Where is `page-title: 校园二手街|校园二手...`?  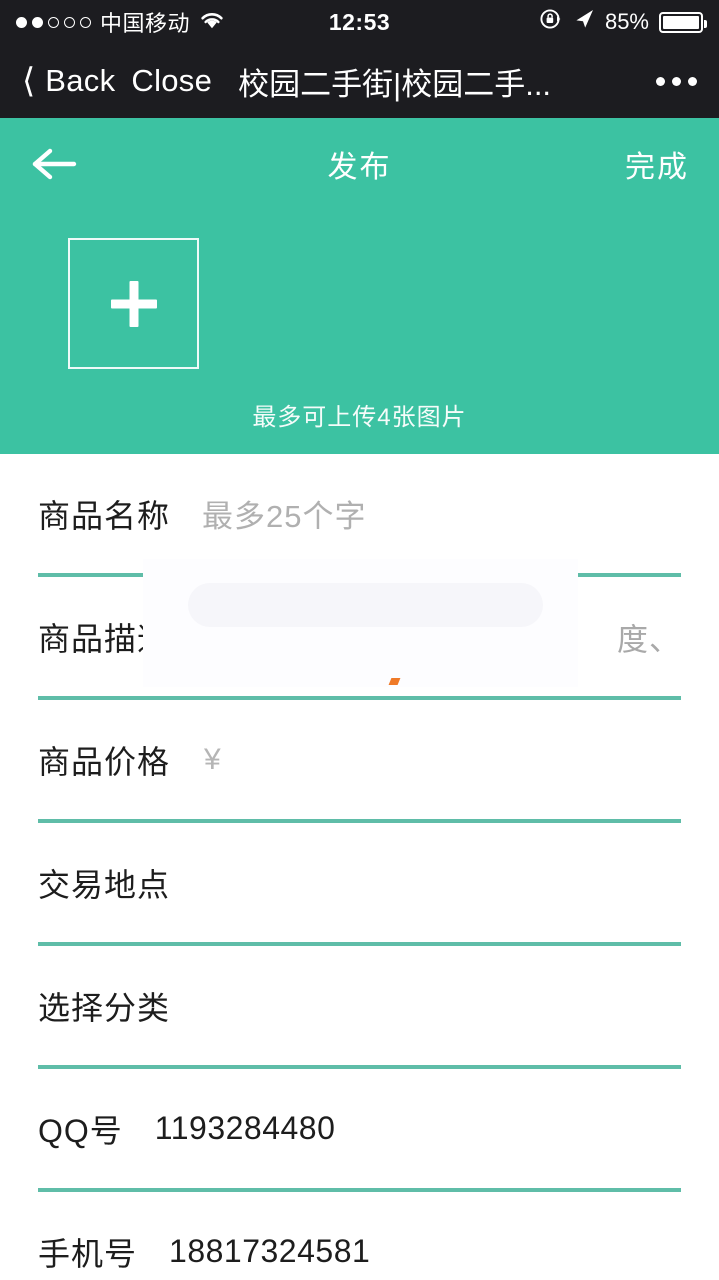 page-title: 校园二手街|校园二手... is located at coordinates (395, 84).